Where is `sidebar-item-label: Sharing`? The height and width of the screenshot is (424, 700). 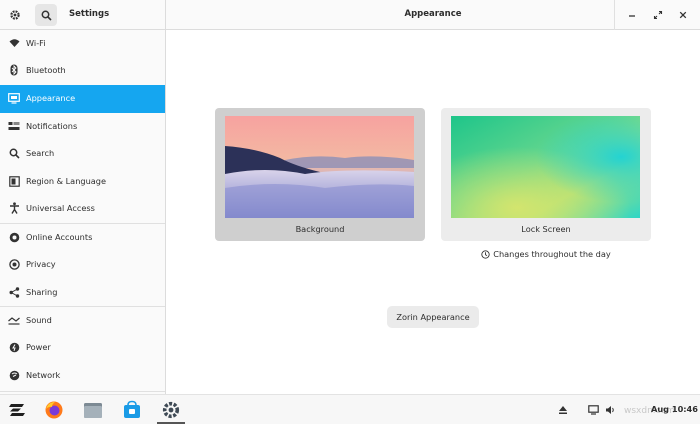 sidebar-item-label: Sharing is located at coordinates (42, 292).